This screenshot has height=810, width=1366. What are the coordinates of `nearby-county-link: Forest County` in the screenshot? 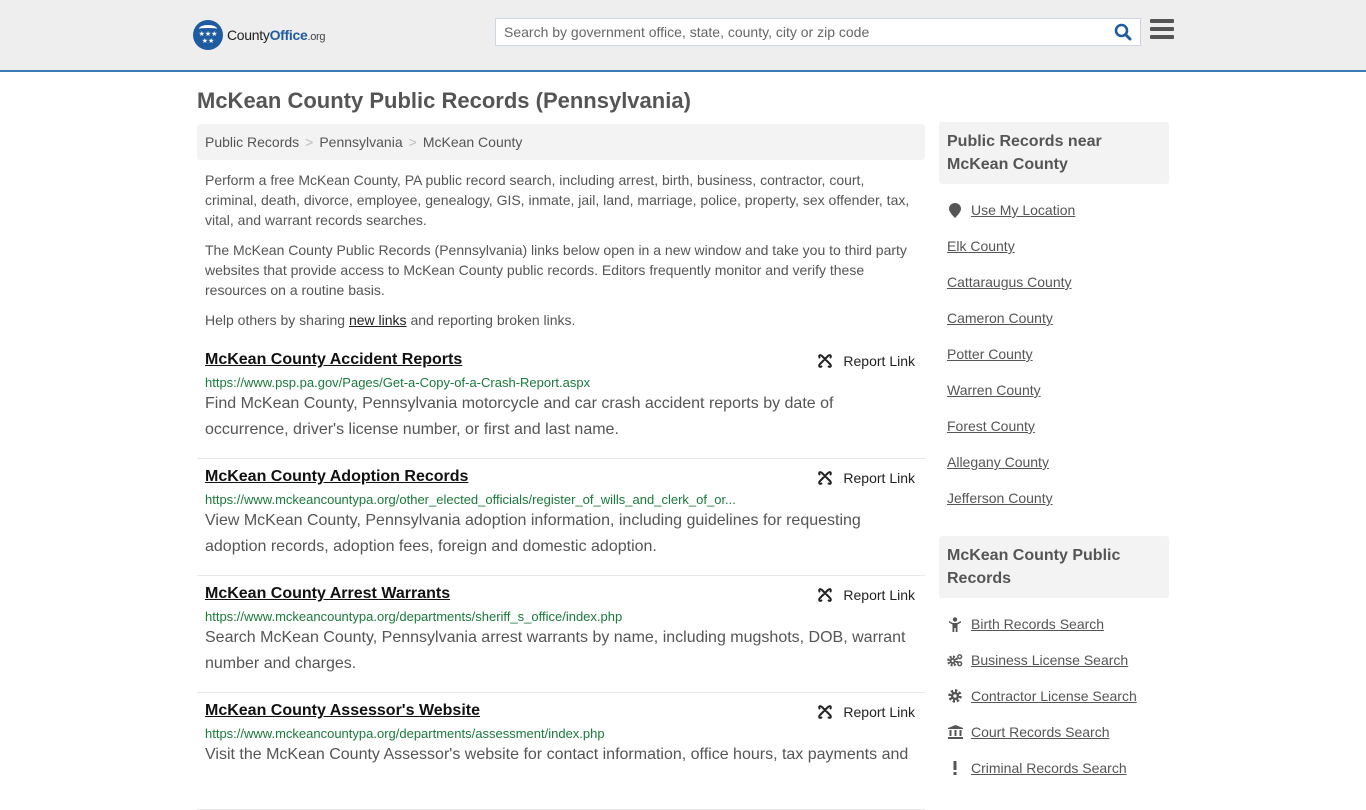 It's located at (991, 426).